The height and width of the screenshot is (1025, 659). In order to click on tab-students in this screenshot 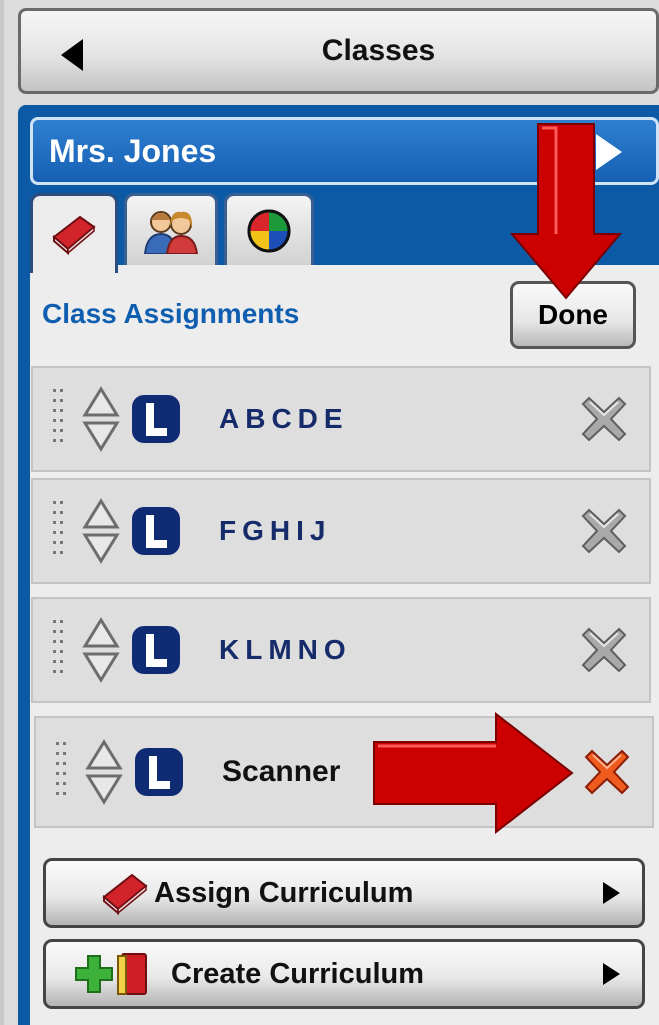, I will do `click(171, 229)`.